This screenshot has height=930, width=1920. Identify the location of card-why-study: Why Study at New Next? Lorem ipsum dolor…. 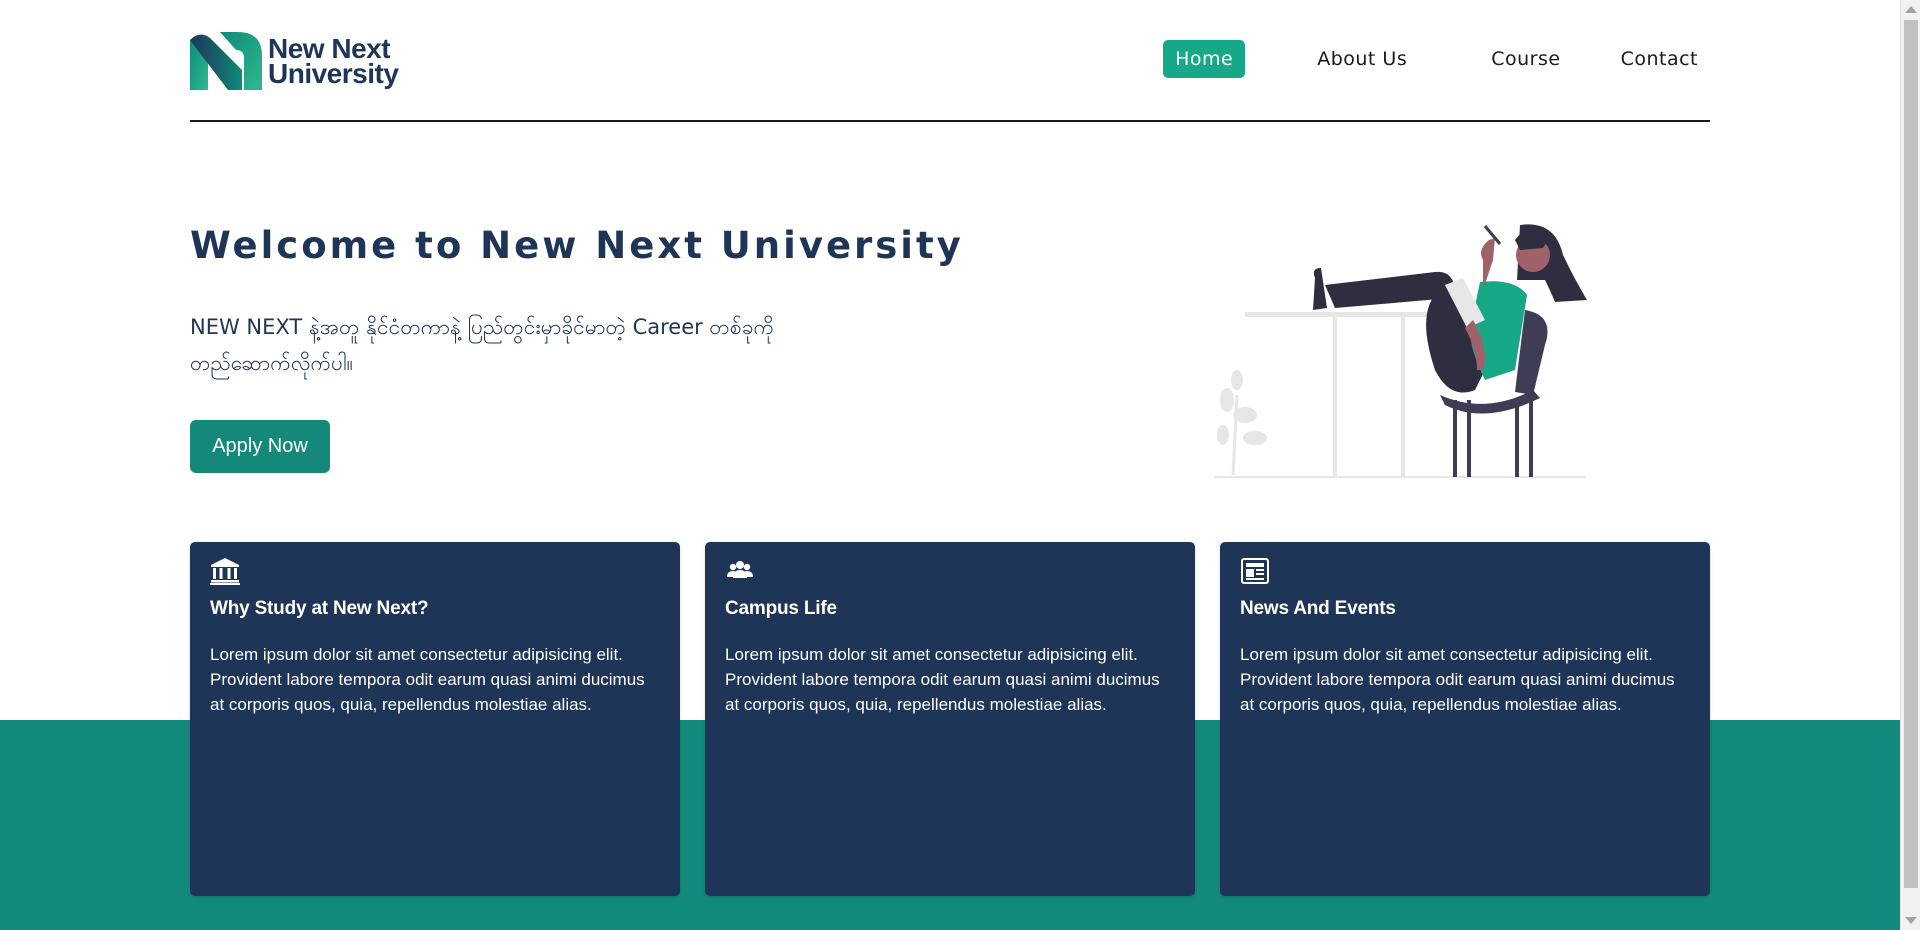
(435, 719).